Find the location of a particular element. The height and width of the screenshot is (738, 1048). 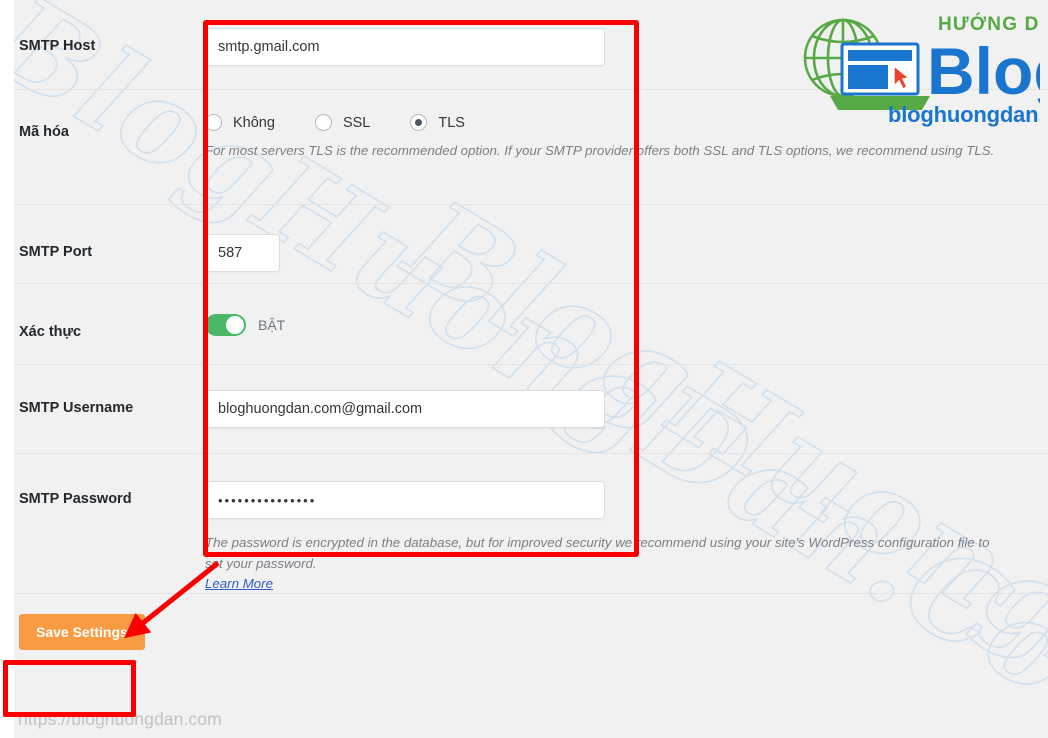

radio-option-tls: TLS is located at coordinates (437, 122).